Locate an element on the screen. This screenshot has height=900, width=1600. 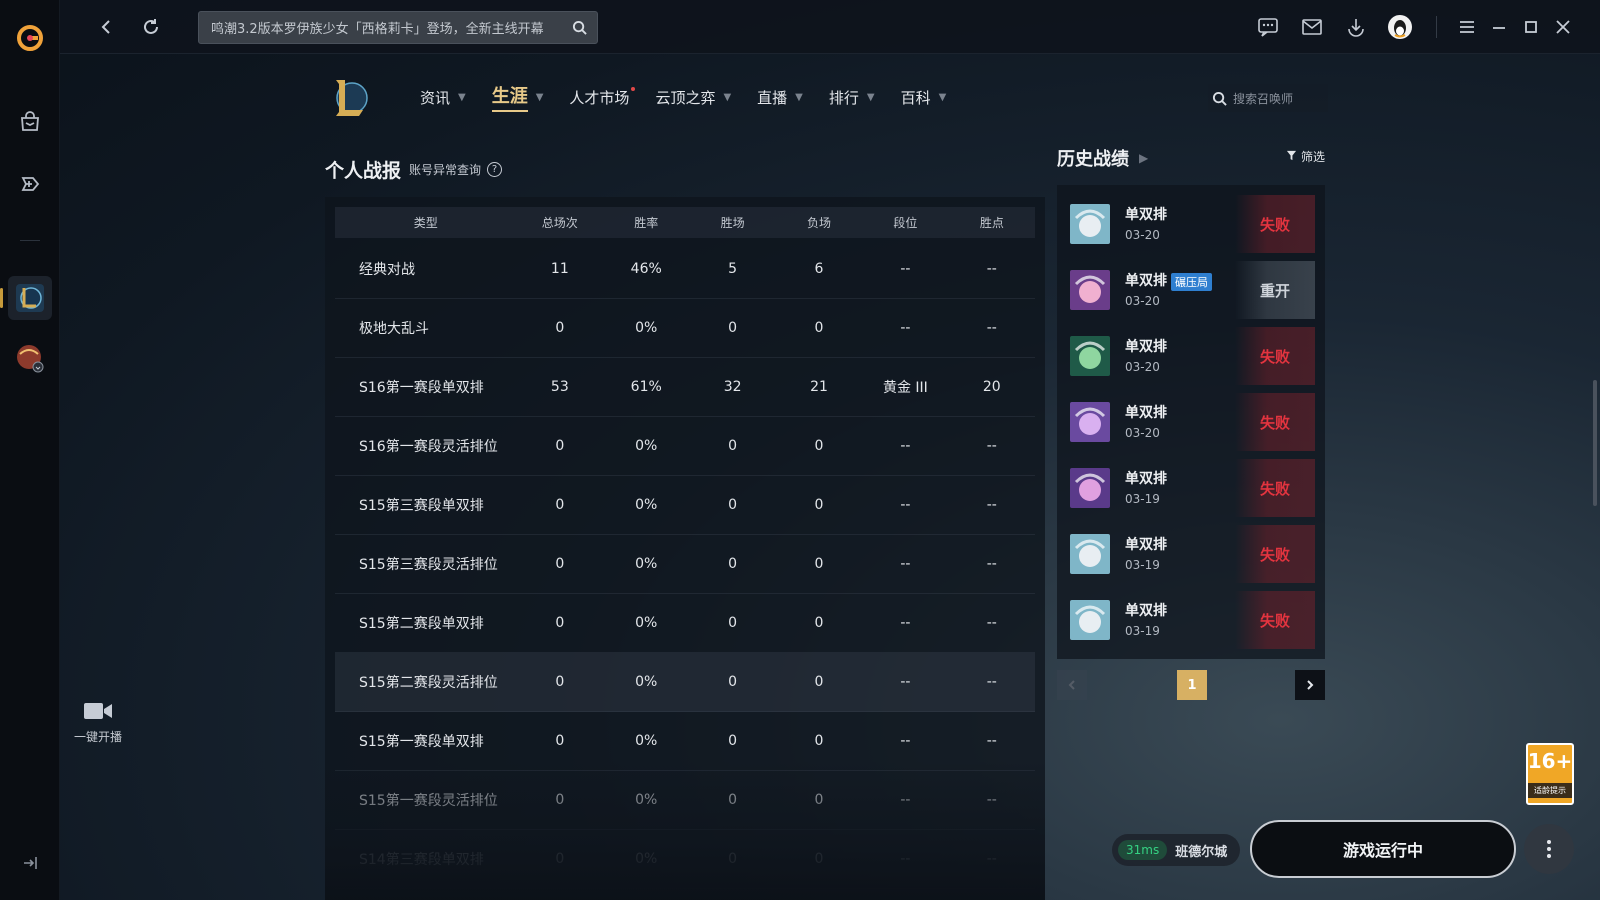
cell-value: 61% is located at coordinates (646, 387).